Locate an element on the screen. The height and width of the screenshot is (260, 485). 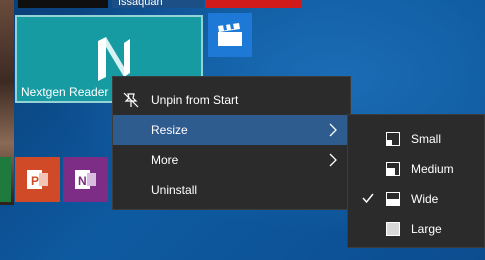
onenote-icon: N is located at coordinates (85, 179).